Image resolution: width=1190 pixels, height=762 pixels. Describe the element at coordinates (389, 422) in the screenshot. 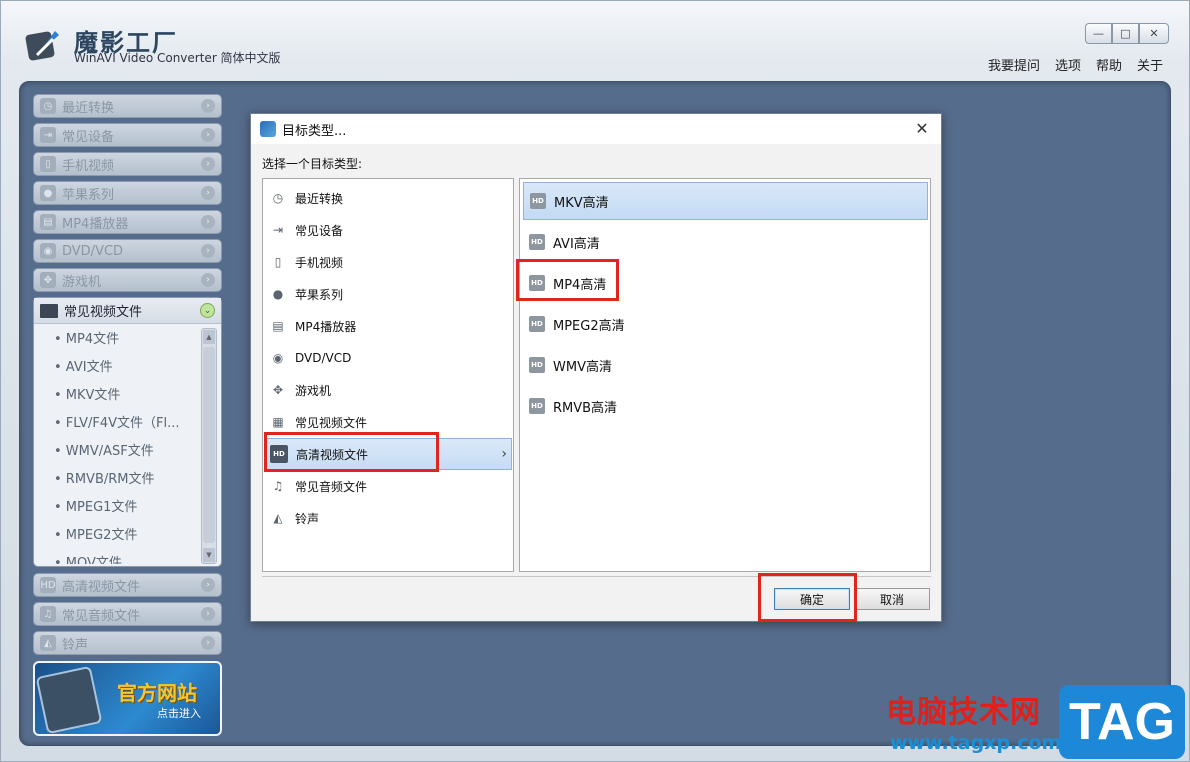

I see `category-item-video-files: ▦ 常见视频文件` at that location.